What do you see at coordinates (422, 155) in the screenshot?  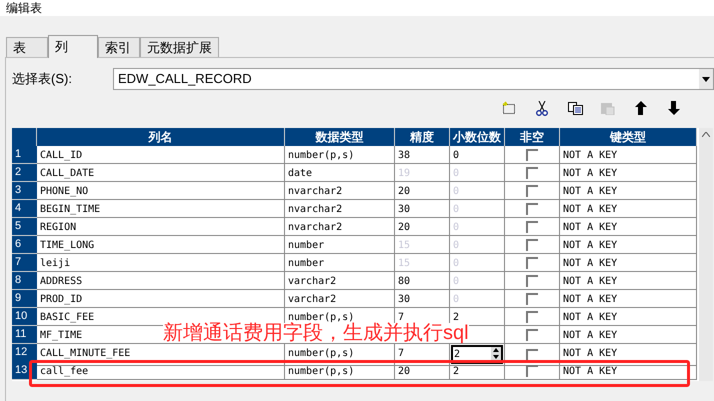 I see `table-cell: 38` at bounding box center [422, 155].